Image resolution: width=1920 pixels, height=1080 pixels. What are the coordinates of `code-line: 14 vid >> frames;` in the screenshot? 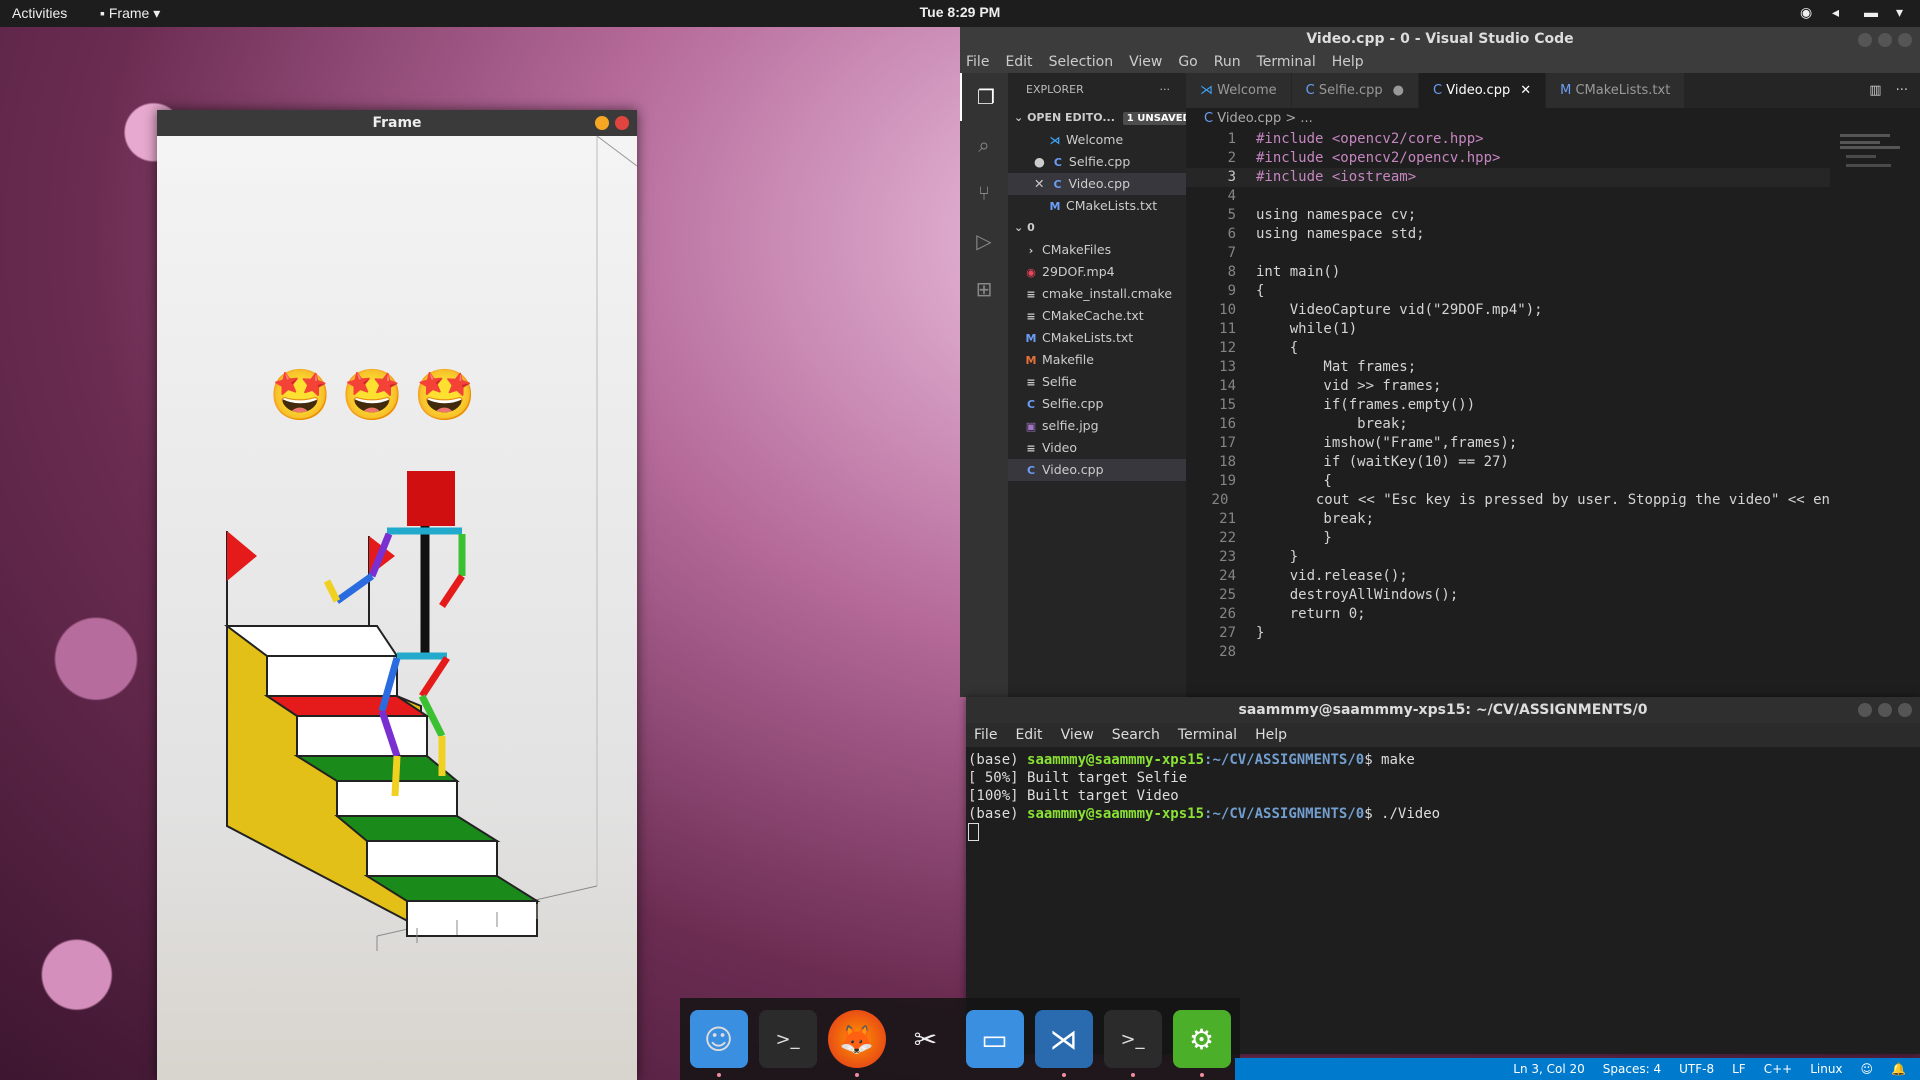 It's located at (1508, 386).